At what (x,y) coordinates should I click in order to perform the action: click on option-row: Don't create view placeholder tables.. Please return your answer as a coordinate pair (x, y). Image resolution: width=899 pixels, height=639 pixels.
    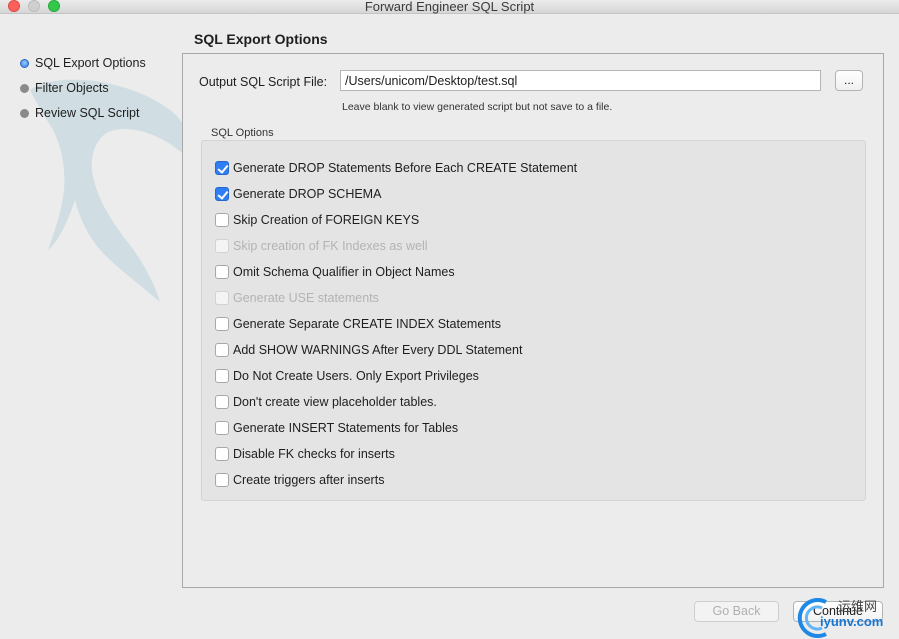
    Looking at the image, I should click on (326, 402).